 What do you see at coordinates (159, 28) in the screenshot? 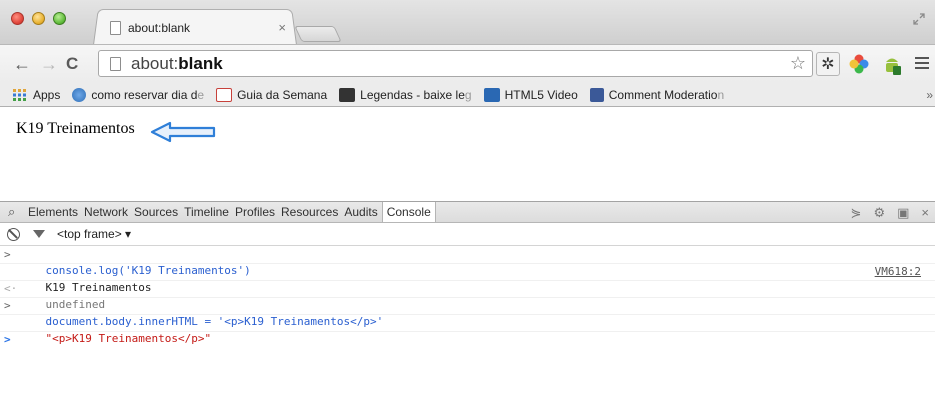
I see `tab-title: about:blank` at bounding box center [159, 28].